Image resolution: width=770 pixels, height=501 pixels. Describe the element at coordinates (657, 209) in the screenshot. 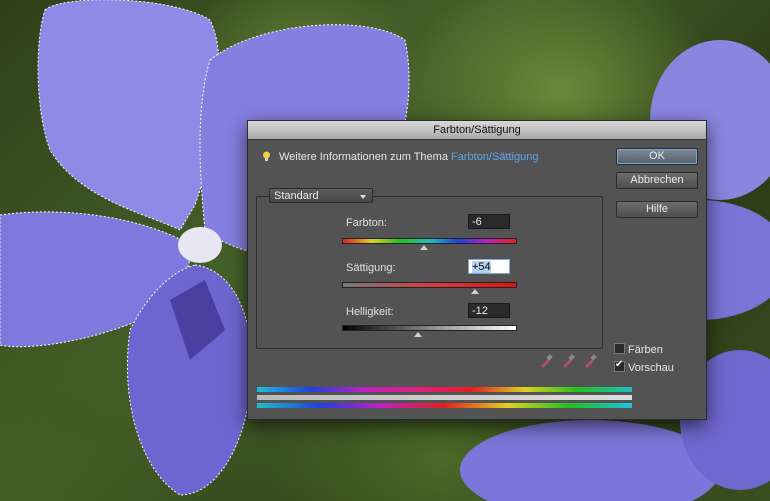

I see `help-button: Hilfe` at that location.